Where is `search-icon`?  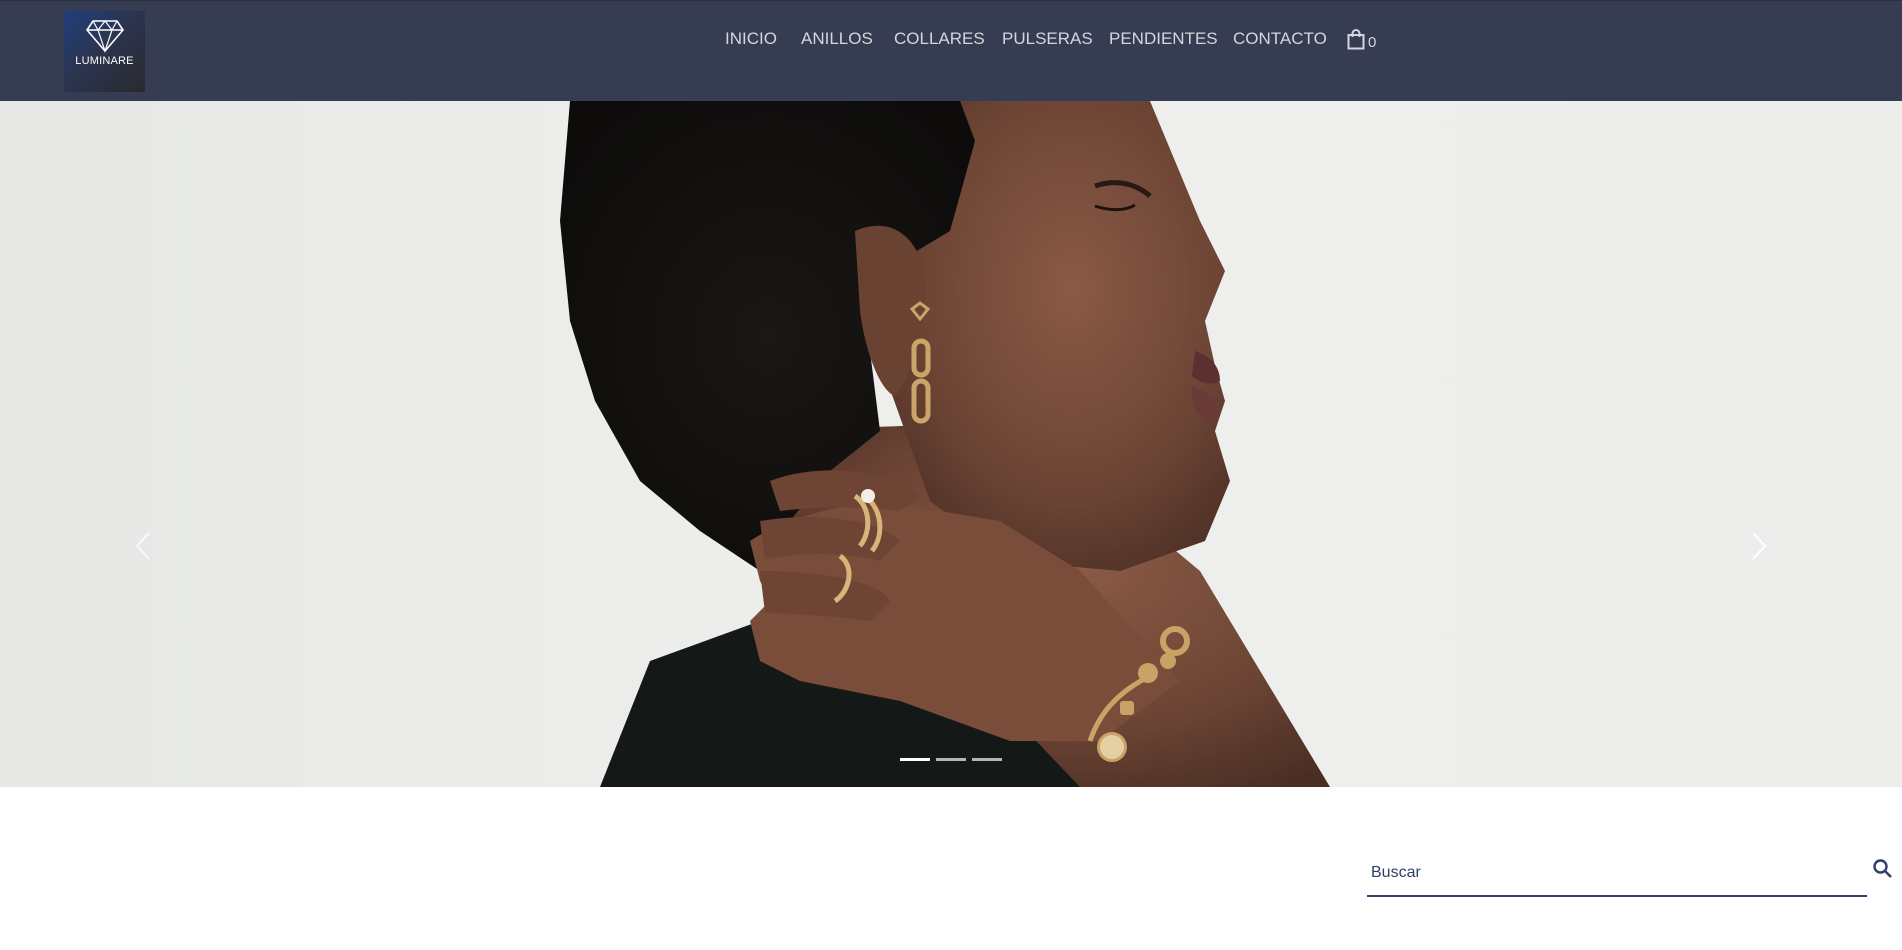
search-icon is located at coordinates (1883, 869).